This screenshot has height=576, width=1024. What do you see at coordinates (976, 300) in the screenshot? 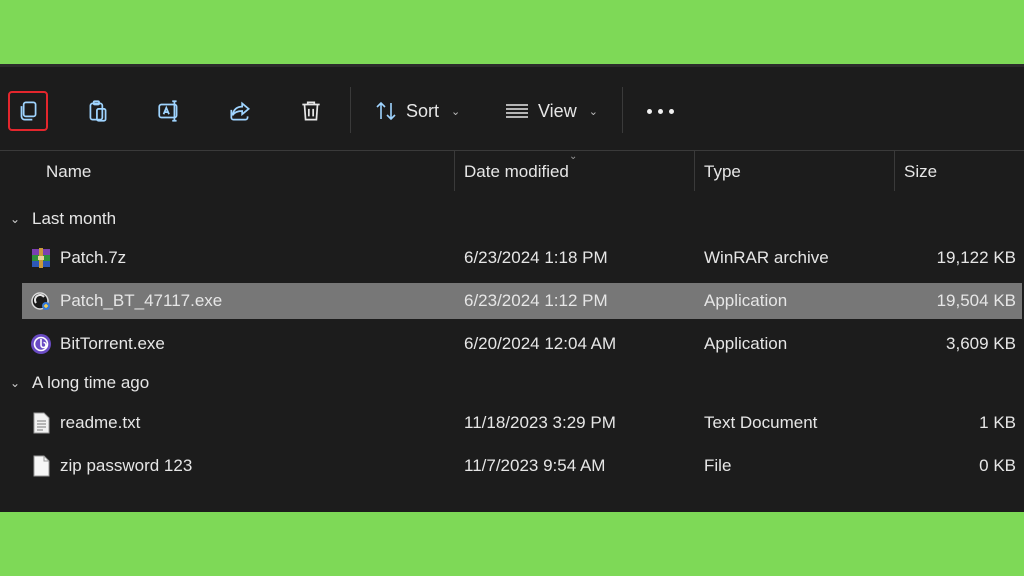
I see `file-size: 19,504 KB` at bounding box center [976, 300].